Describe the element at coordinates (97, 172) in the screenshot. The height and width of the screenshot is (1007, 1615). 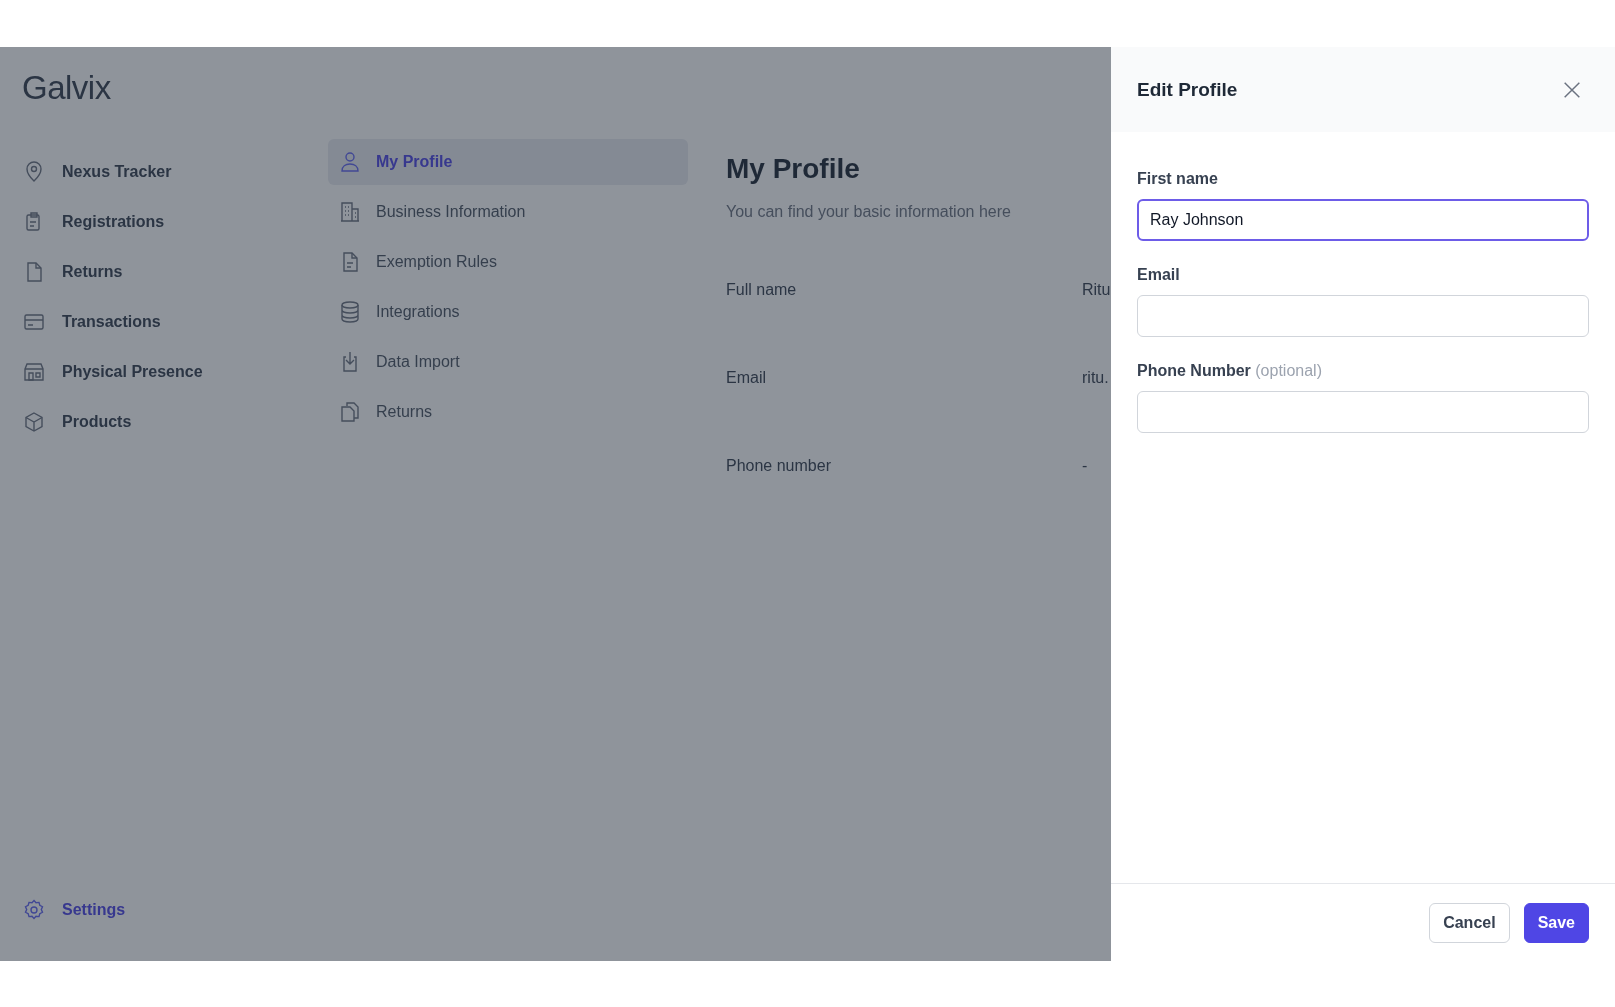
I see `sidebar-item: Nexus Tracker` at that location.